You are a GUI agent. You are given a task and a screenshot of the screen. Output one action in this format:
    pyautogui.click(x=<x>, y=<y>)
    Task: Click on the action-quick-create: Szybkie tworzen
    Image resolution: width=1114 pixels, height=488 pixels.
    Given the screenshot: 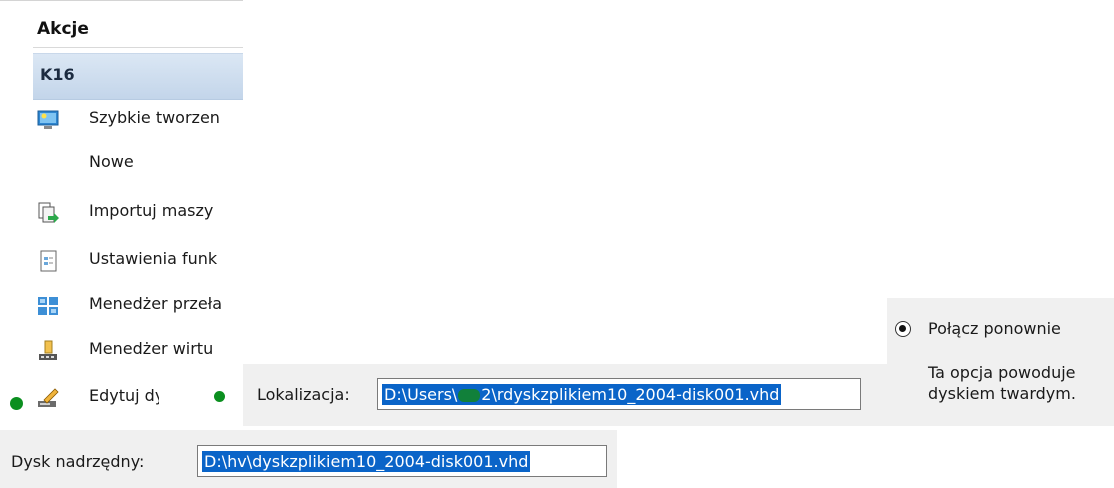 What is the action you would take?
    pyautogui.click(x=138, y=120)
    